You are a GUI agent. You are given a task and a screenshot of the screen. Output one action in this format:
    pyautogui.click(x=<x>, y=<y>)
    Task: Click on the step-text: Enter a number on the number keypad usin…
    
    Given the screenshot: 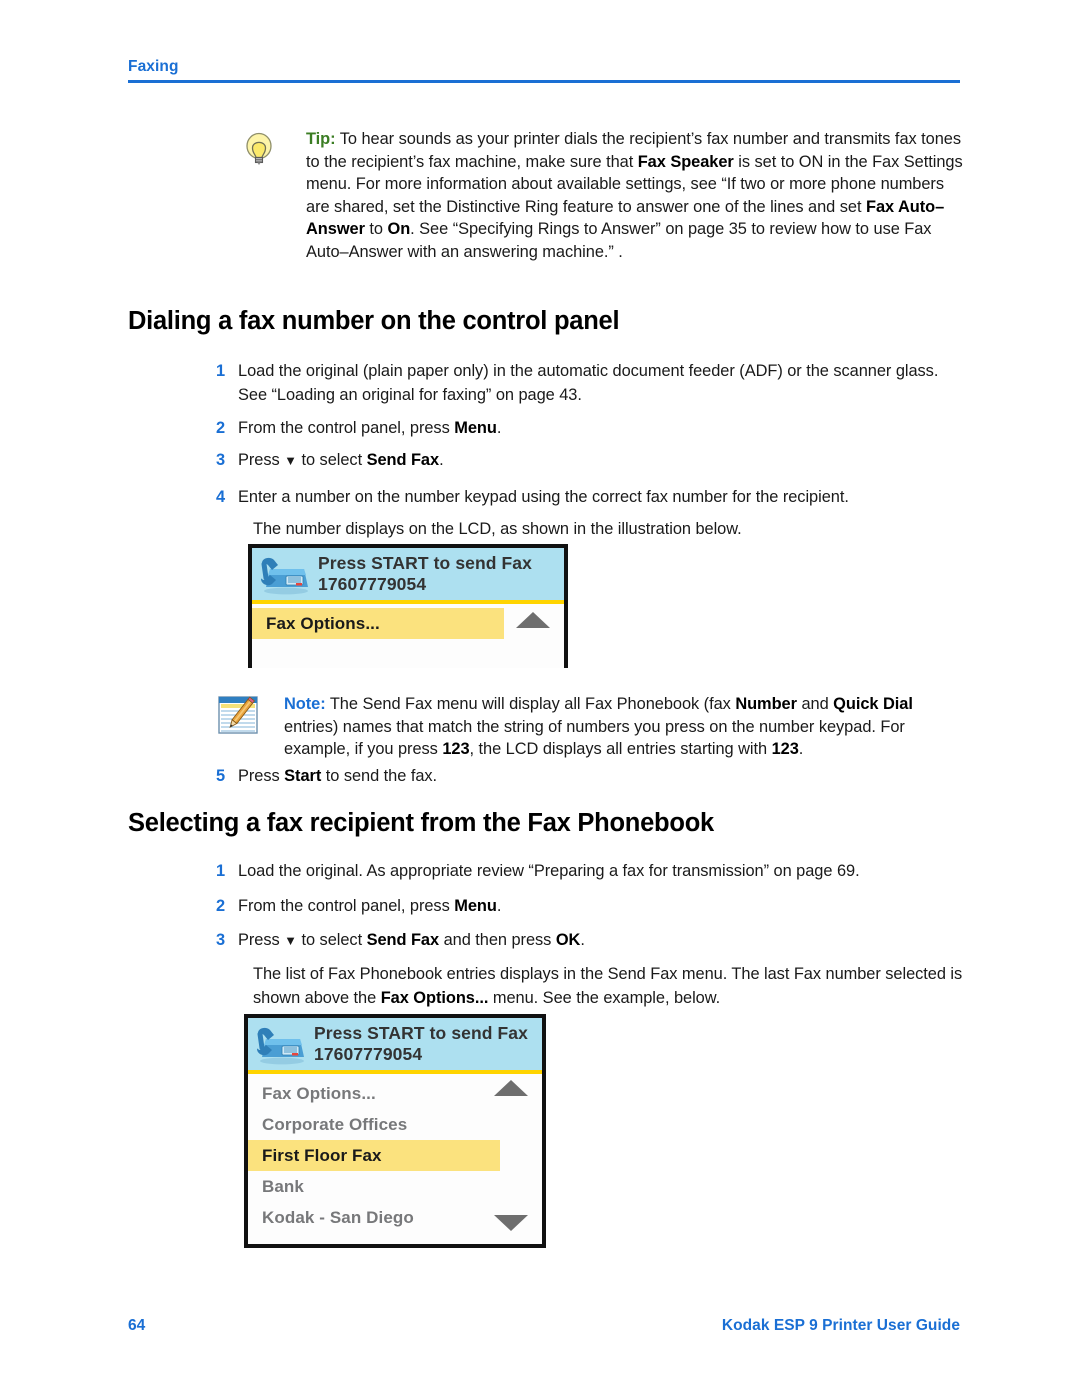 What is the action you would take?
    pyautogui.click(x=603, y=498)
    